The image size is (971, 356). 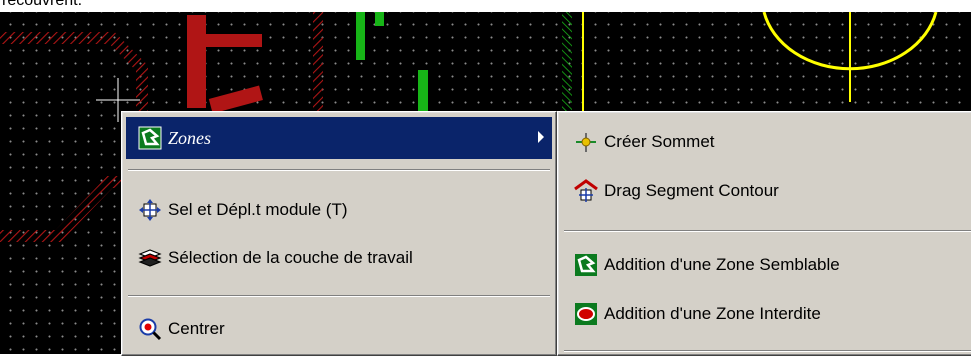 What do you see at coordinates (722, 264) in the screenshot?
I see `menu-item-label: Addition d'une Zone Semblable` at bounding box center [722, 264].